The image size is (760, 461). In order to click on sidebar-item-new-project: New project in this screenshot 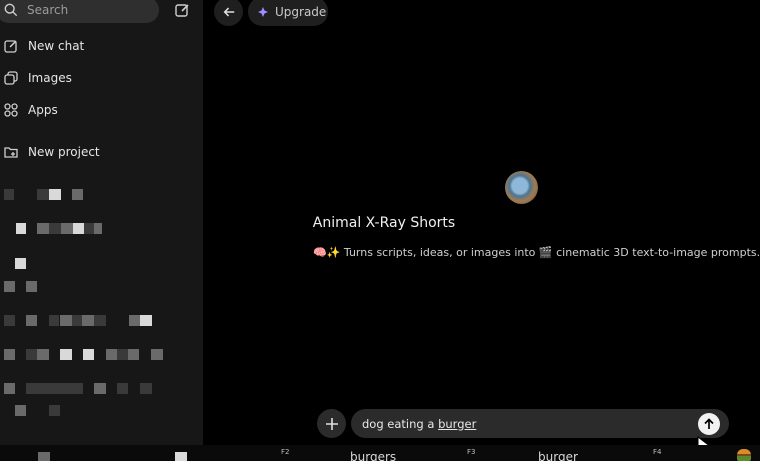, I will do `click(50, 152)`.